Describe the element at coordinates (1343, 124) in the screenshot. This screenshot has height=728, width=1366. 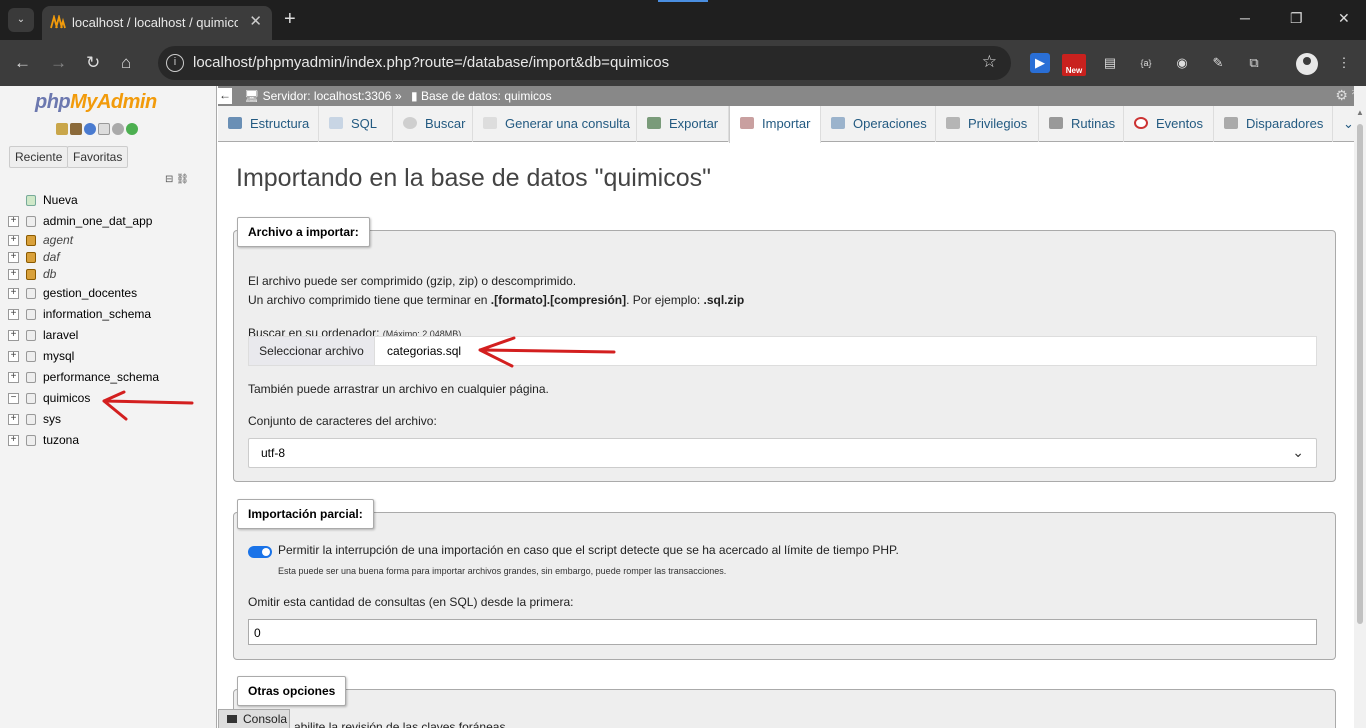
I see `more-tabs-chevron-icon: ⌄` at that location.